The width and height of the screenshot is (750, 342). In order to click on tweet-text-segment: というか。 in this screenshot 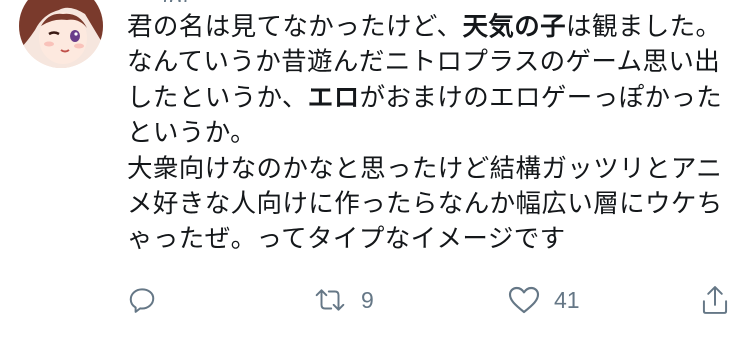, I will do `click(191, 133)`.